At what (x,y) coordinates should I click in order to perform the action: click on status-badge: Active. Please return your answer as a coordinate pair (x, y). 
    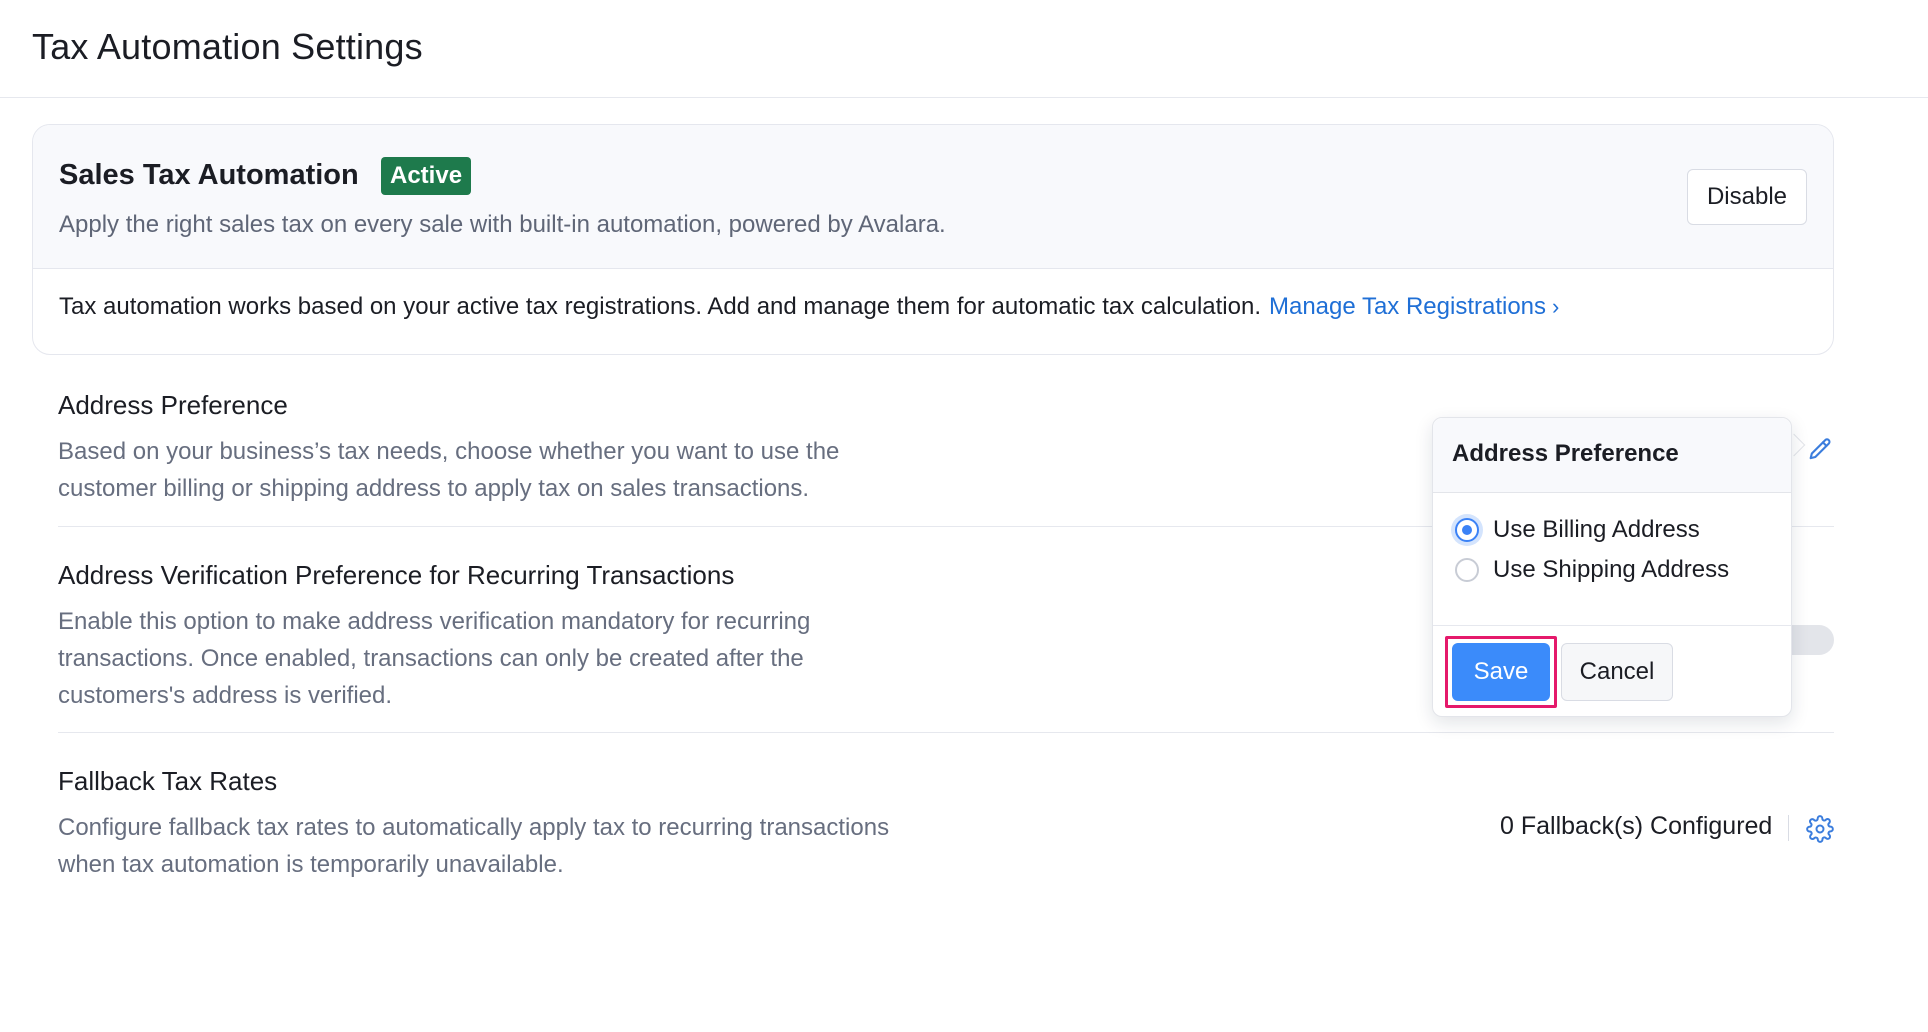
    Looking at the image, I should click on (426, 176).